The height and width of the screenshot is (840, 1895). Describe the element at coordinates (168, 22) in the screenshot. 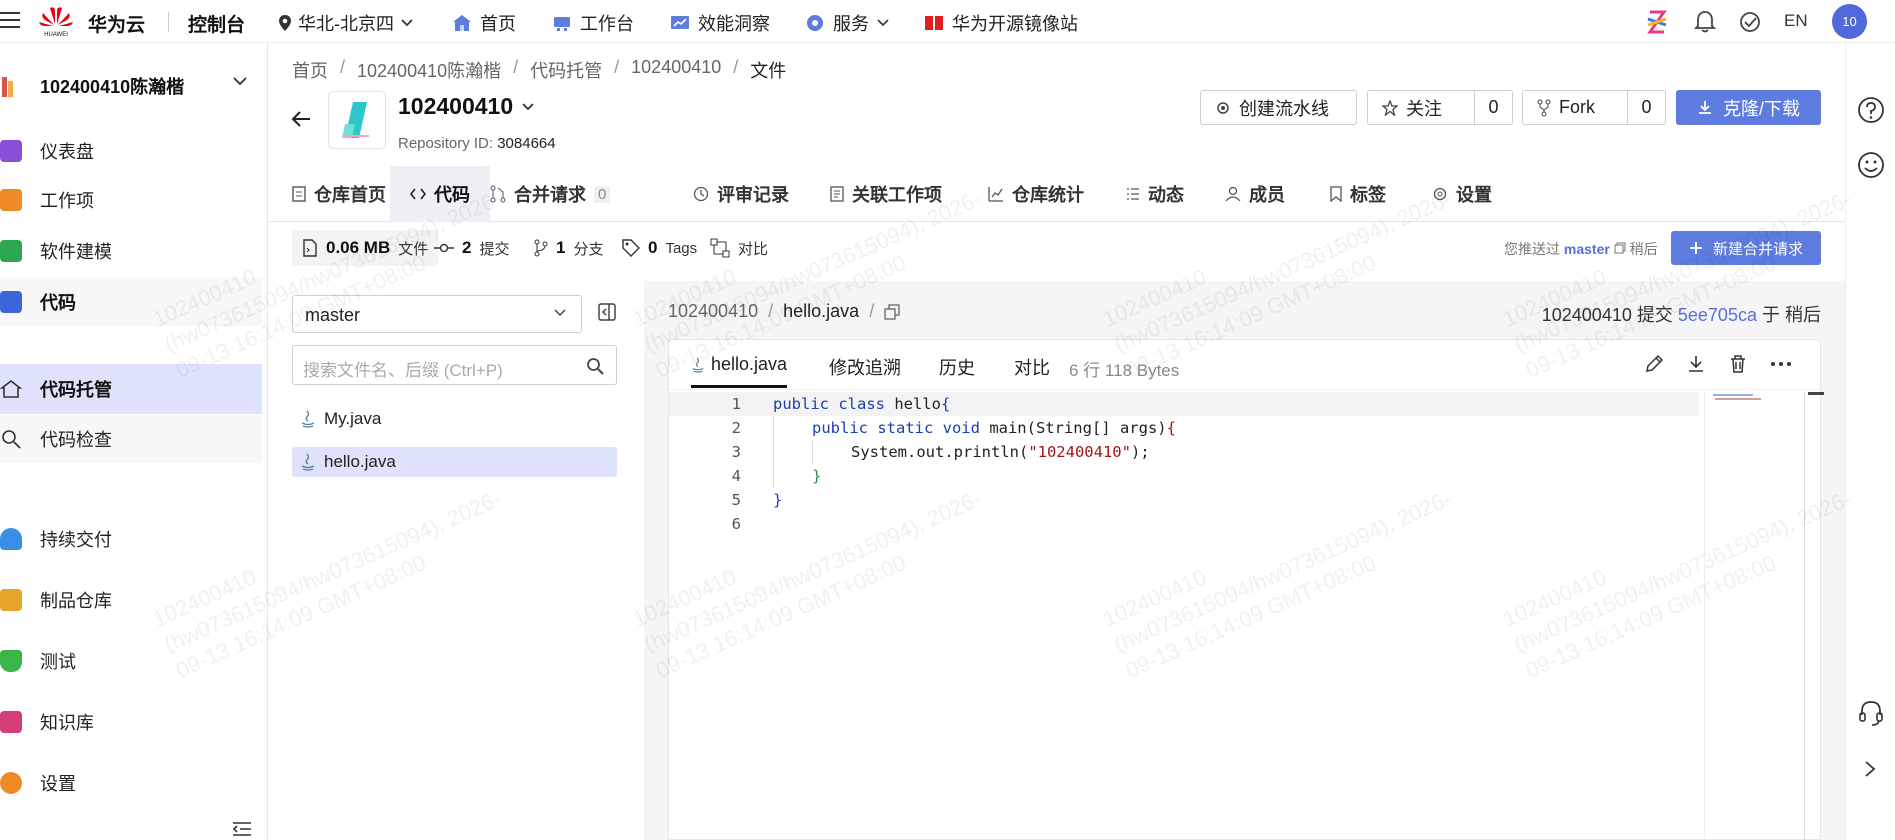

I see `divider` at that location.